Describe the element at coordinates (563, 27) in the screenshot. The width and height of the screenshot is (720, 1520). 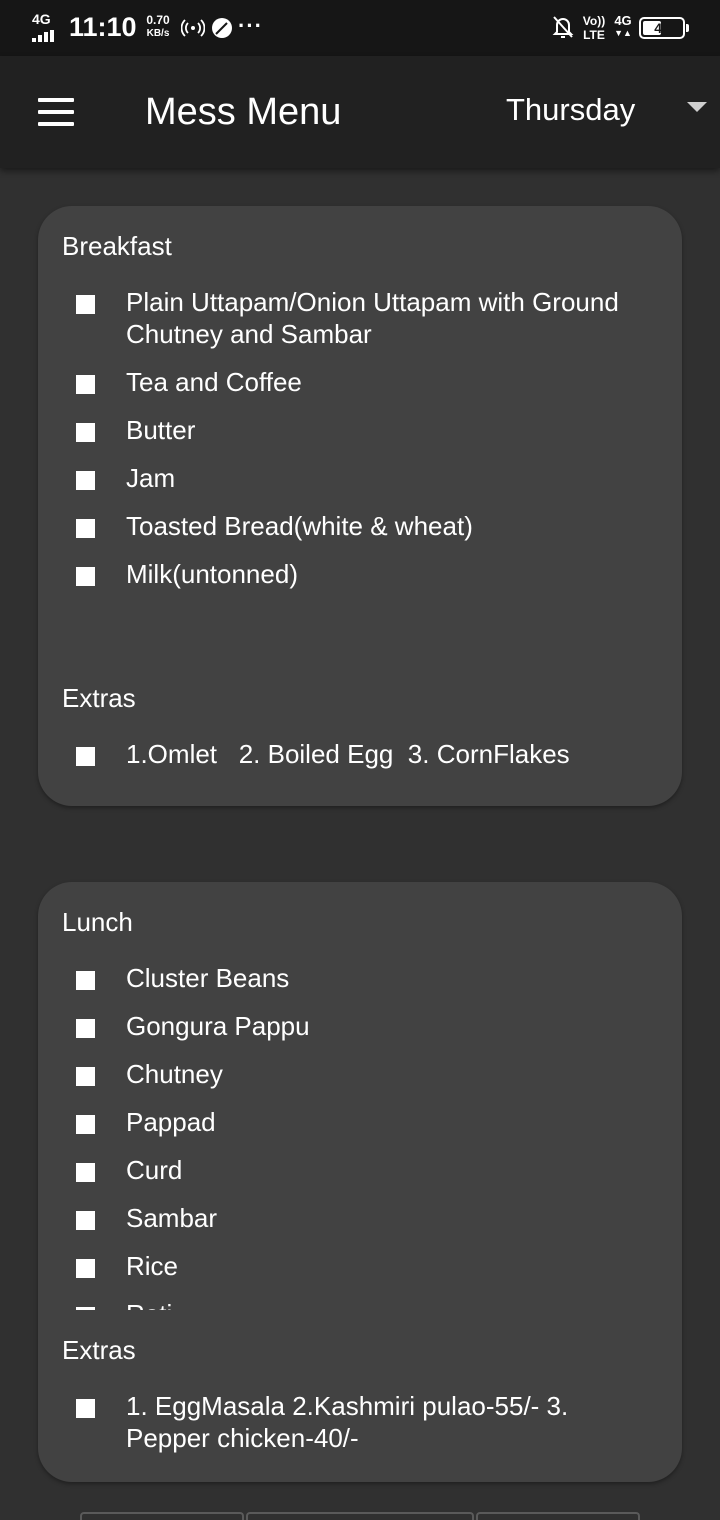
I see `muted-bell-icon` at that location.